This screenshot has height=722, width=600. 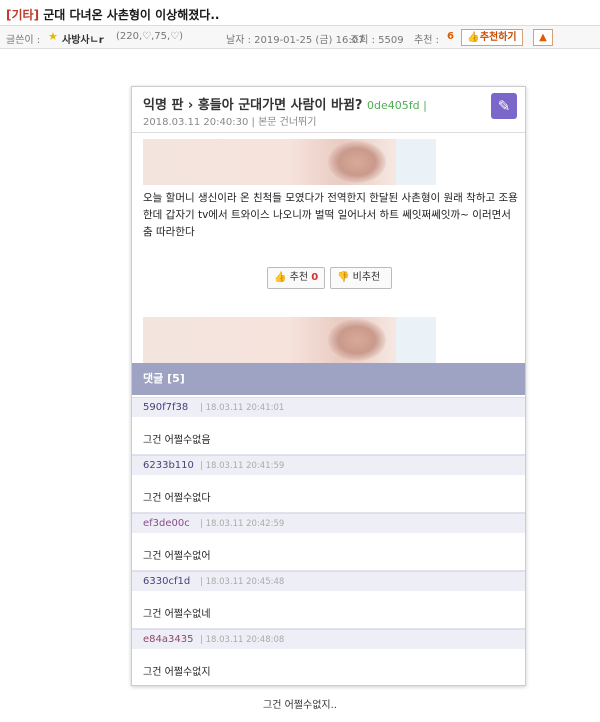 I want to click on comment-item: ef3de00c | 18.03.11 20:42:59 그건 어쩔수없어, so click(x=328, y=542).